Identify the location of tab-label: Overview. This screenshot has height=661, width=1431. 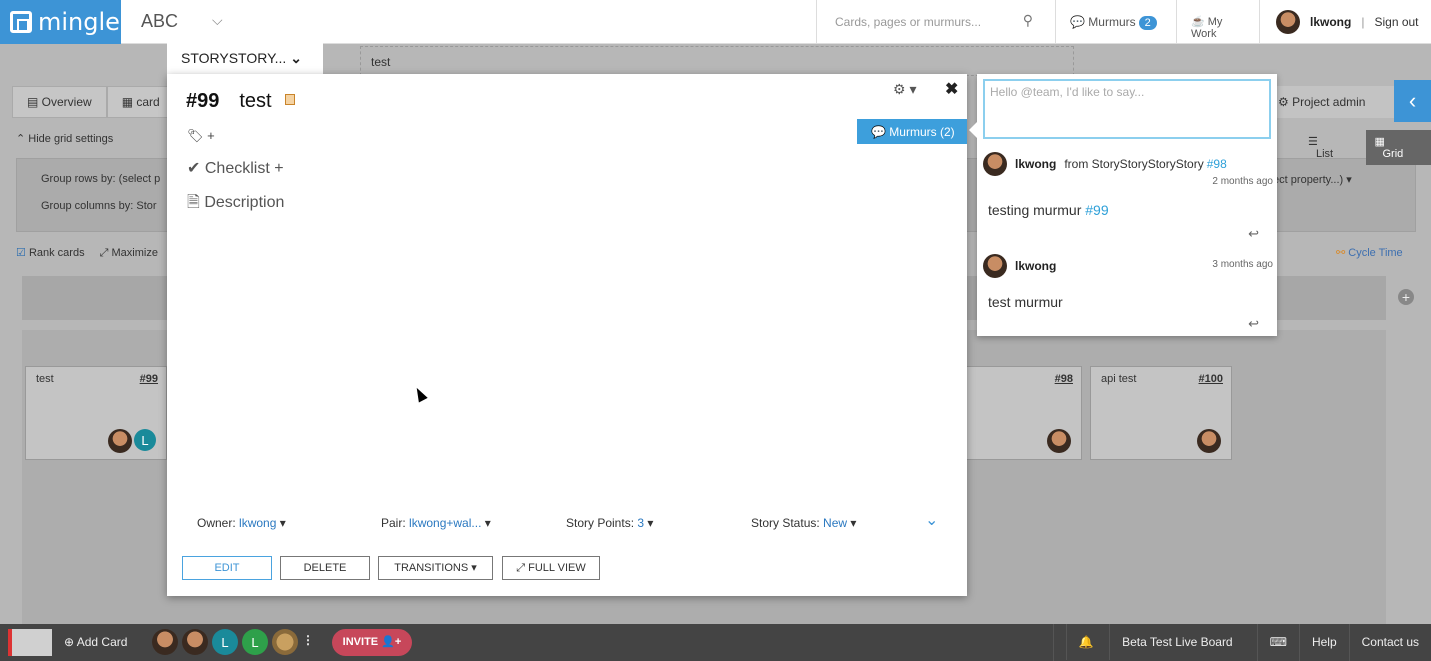
(66, 102).